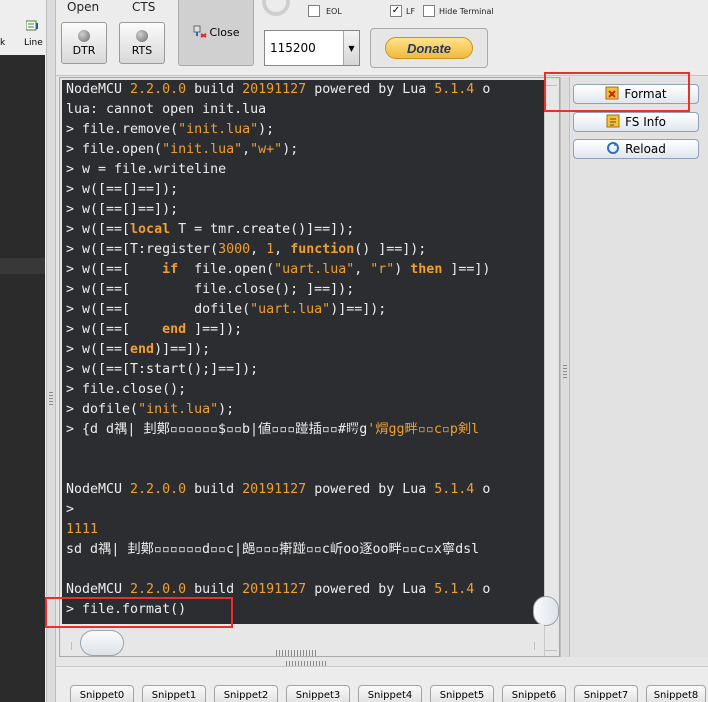 This screenshot has width=708, height=702. Describe the element at coordinates (114, 149) in the screenshot. I see `terminal-token: > file.open(` at that location.